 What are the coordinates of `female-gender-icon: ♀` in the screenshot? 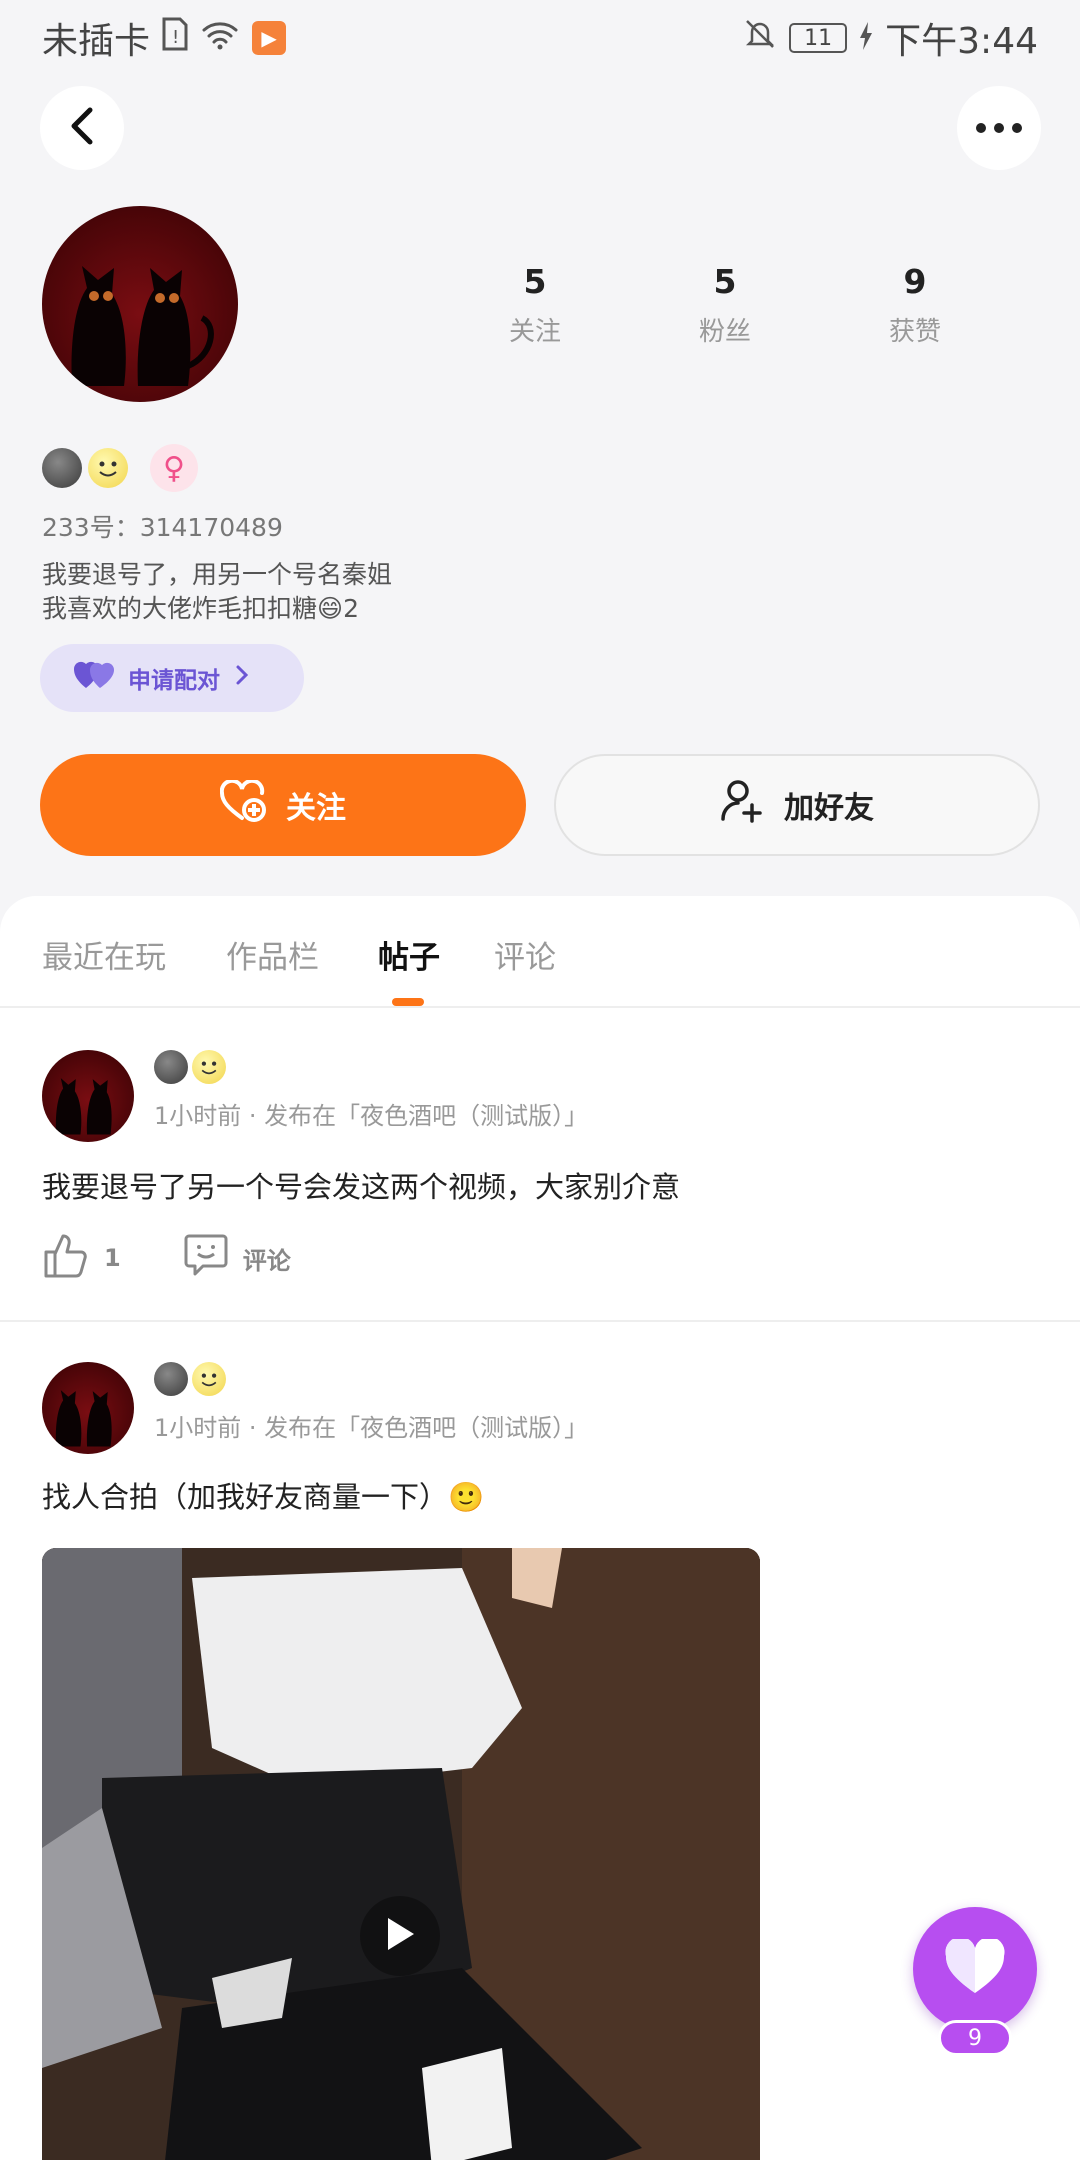 It's located at (174, 468).